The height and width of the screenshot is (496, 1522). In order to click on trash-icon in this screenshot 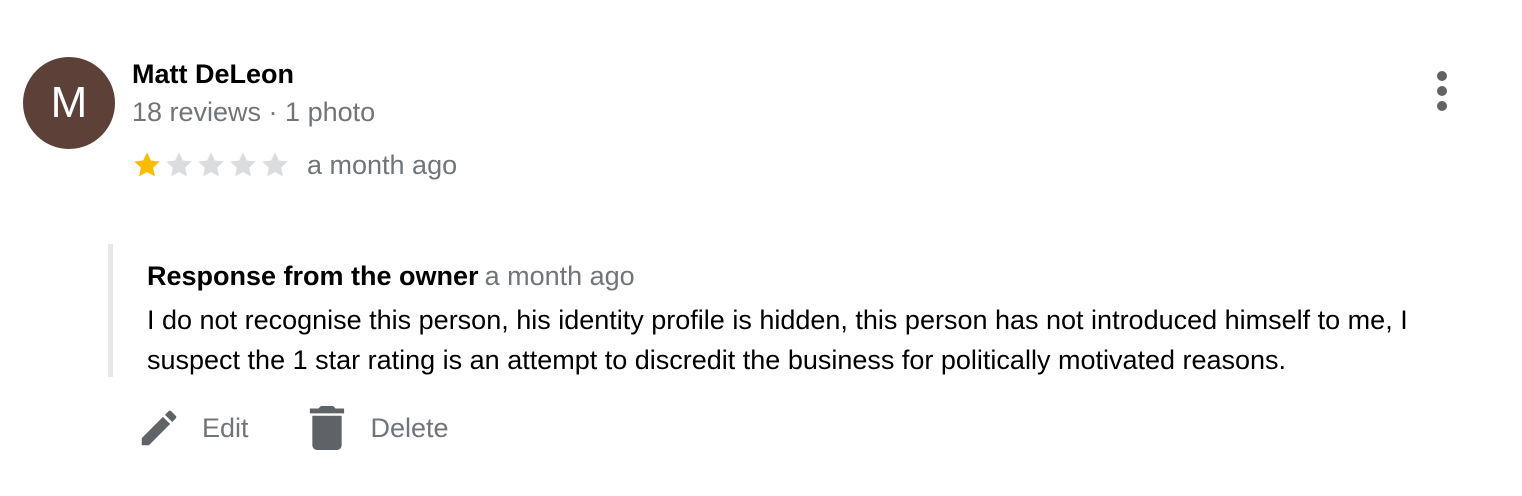, I will do `click(326, 428)`.